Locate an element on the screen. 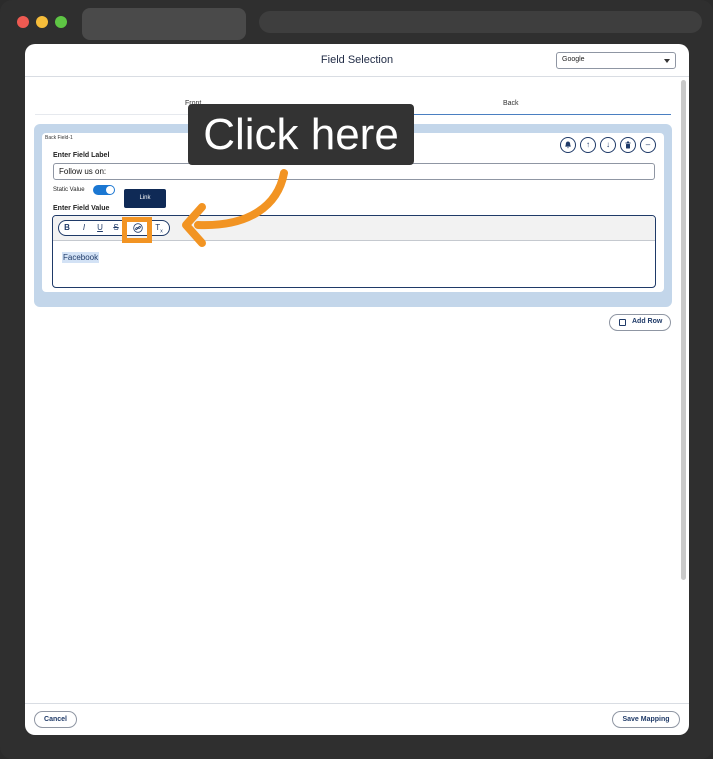  save-mapping-button: Save Mapping is located at coordinates (646, 719).